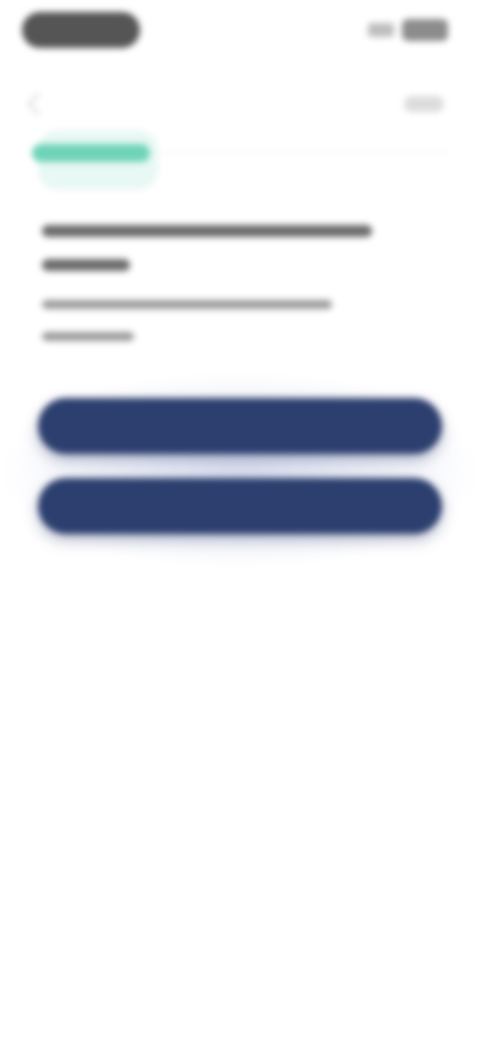  What do you see at coordinates (425, 30) in the screenshot?
I see `battery-icon` at bounding box center [425, 30].